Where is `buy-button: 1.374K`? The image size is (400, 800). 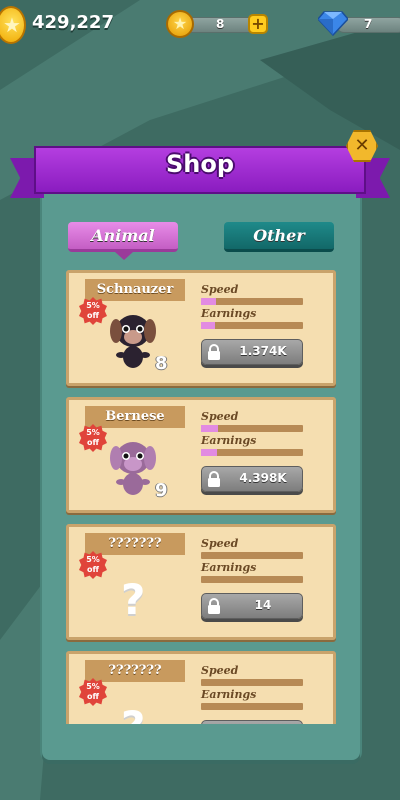
buy-button: 1.374K is located at coordinates (252, 352).